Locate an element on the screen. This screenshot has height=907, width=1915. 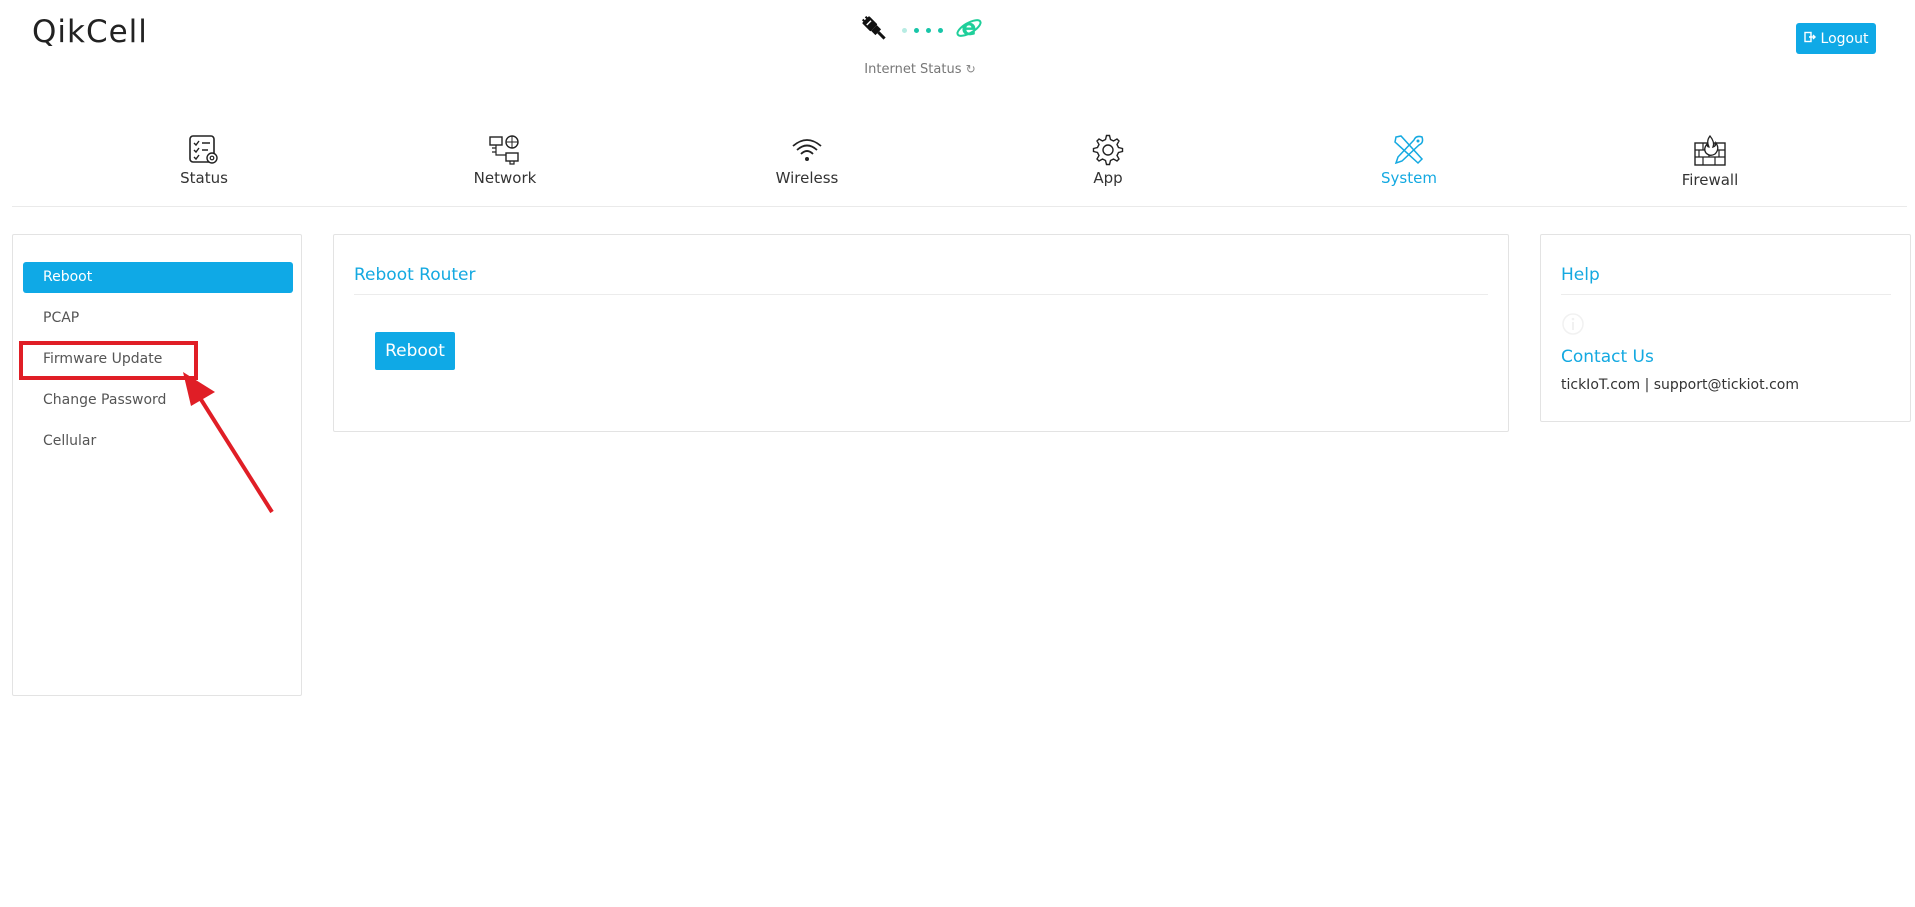
nav-label: Firewall is located at coordinates (1710, 180).